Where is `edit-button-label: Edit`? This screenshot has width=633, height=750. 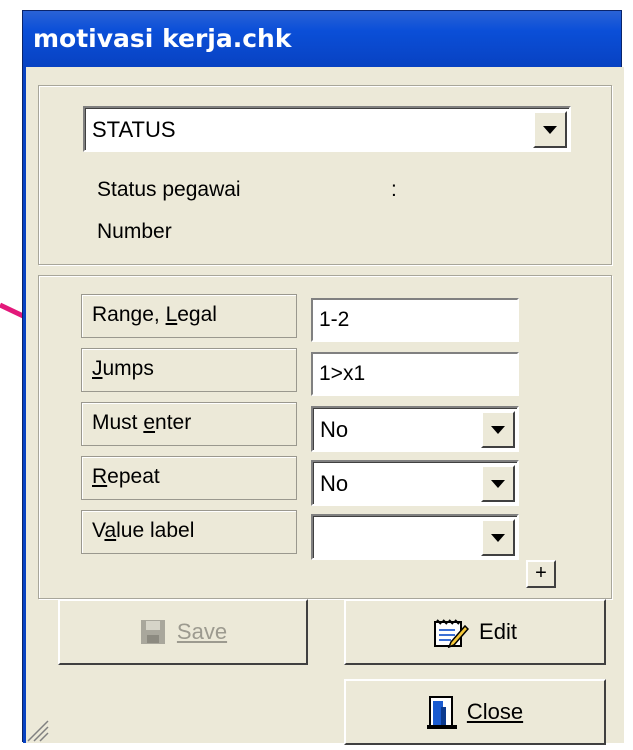 edit-button-label: Edit is located at coordinates (498, 631).